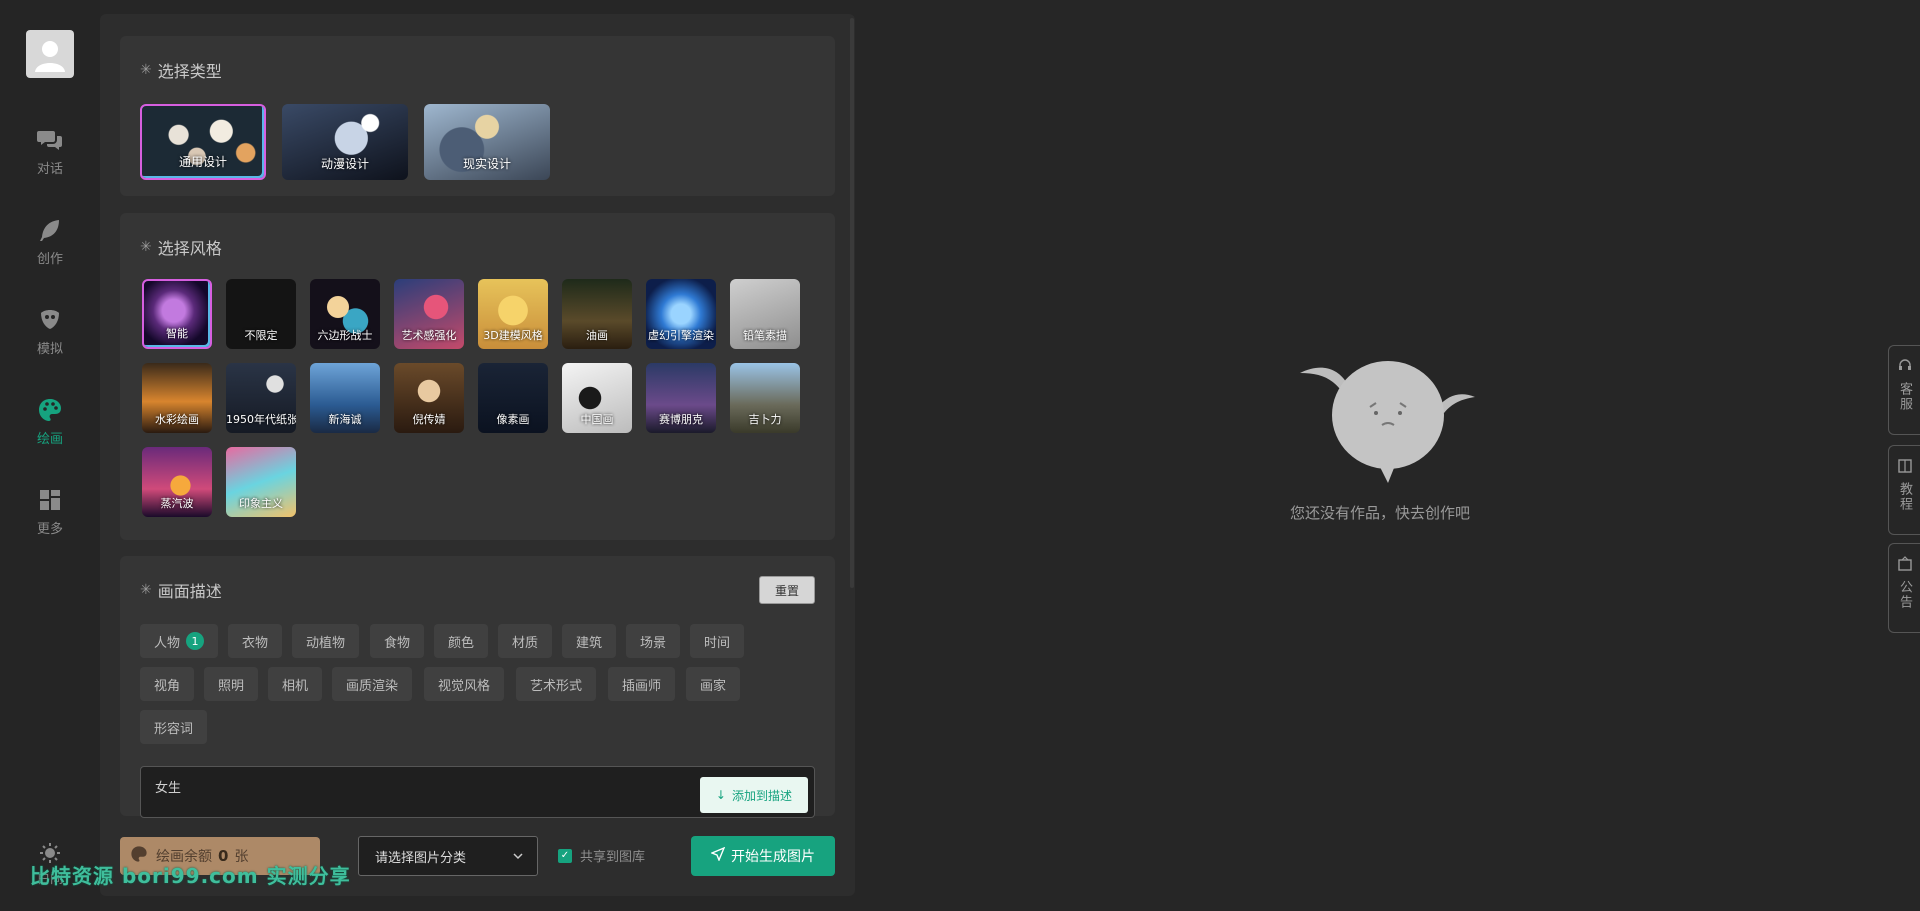 This screenshot has width=1920, height=911. Describe the element at coordinates (261, 482) in the screenshot. I see `style-option: 印象主义` at that location.